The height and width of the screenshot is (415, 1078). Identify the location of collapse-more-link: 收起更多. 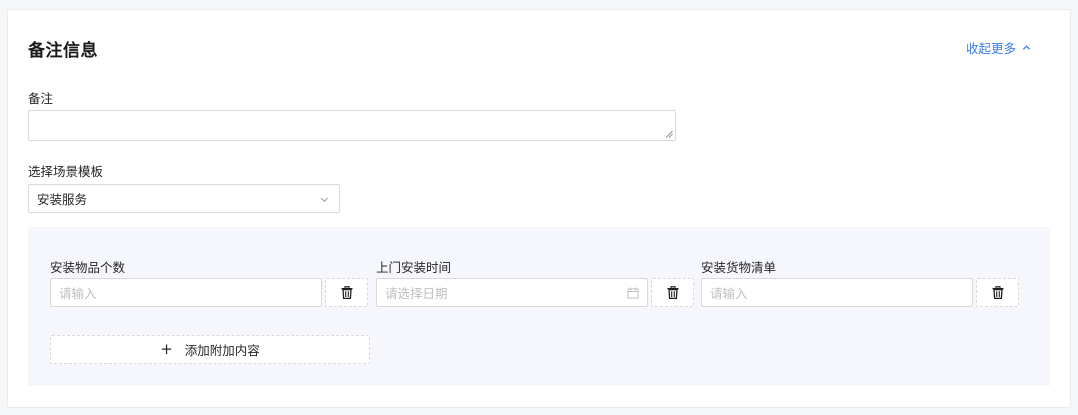
(998, 47).